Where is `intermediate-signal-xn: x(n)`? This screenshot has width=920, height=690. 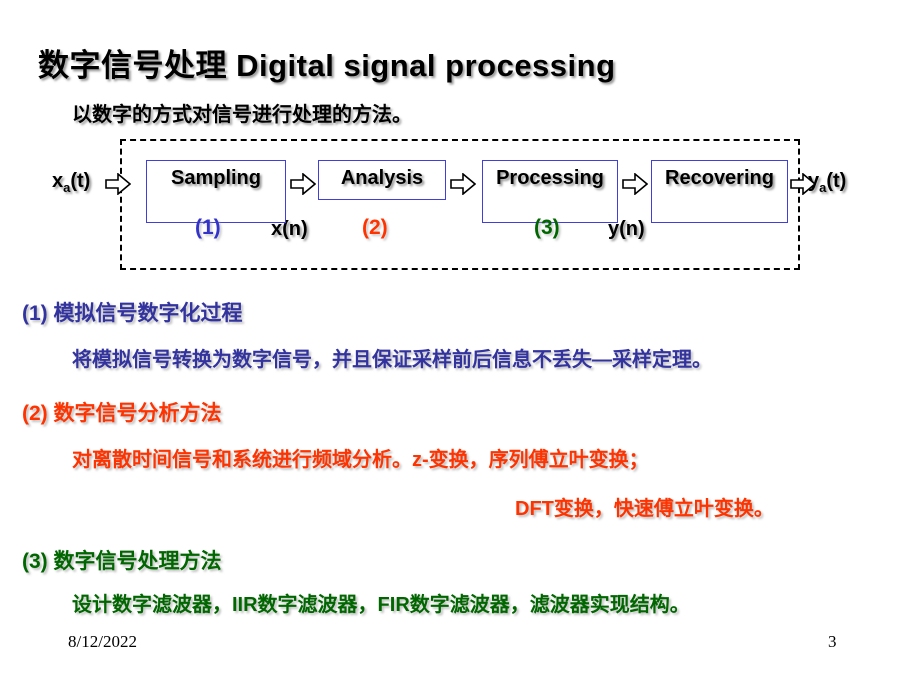 intermediate-signal-xn: x(n) is located at coordinates (289, 229).